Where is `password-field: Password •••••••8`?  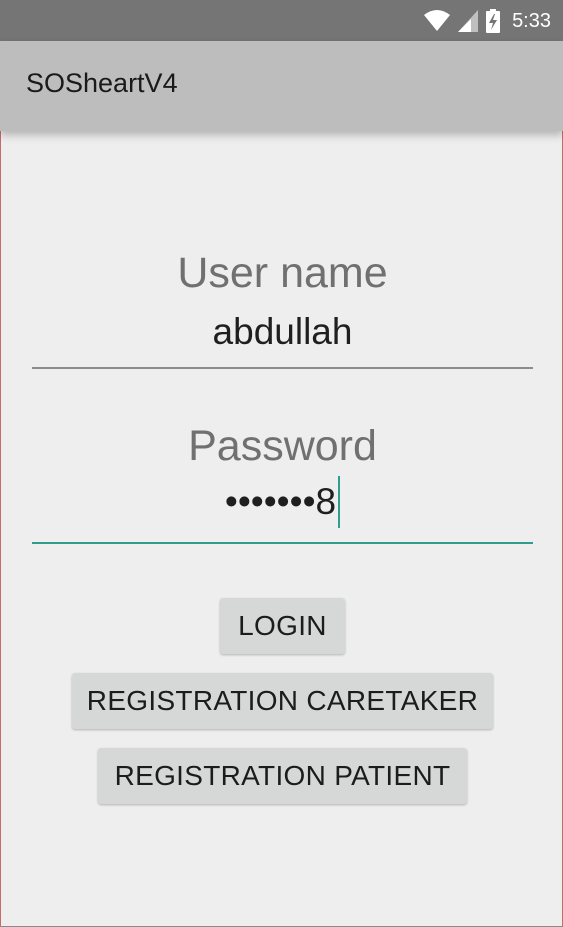
password-field: Password •••••••8 is located at coordinates (282, 488).